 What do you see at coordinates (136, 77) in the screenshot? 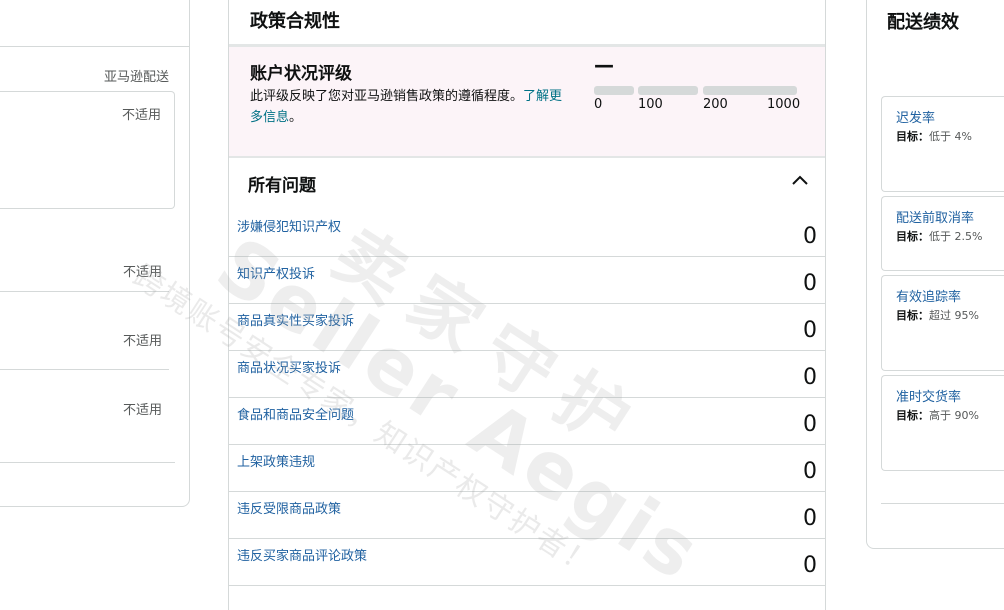
I see `fulfillment-channel-label: 亚马逊配送` at bounding box center [136, 77].